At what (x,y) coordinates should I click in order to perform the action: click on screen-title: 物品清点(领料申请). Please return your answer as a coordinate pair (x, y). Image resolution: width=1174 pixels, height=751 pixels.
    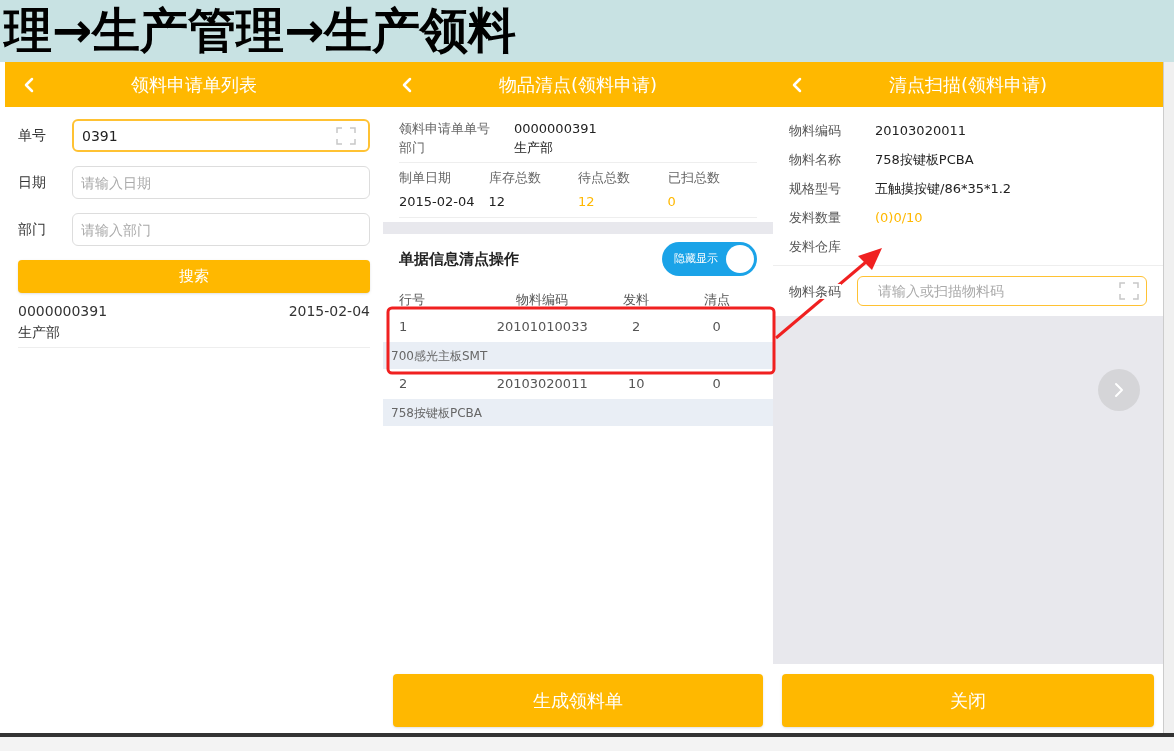
    Looking at the image, I should click on (577, 85).